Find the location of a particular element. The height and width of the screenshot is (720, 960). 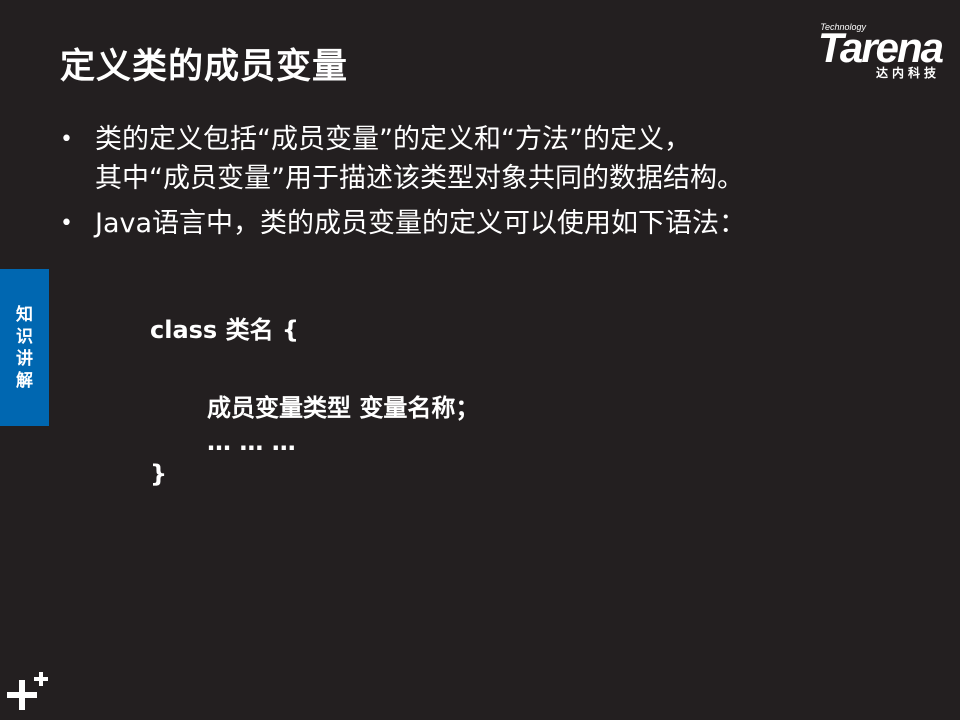

side-tab-char: 解 is located at coordinates (24, 380).